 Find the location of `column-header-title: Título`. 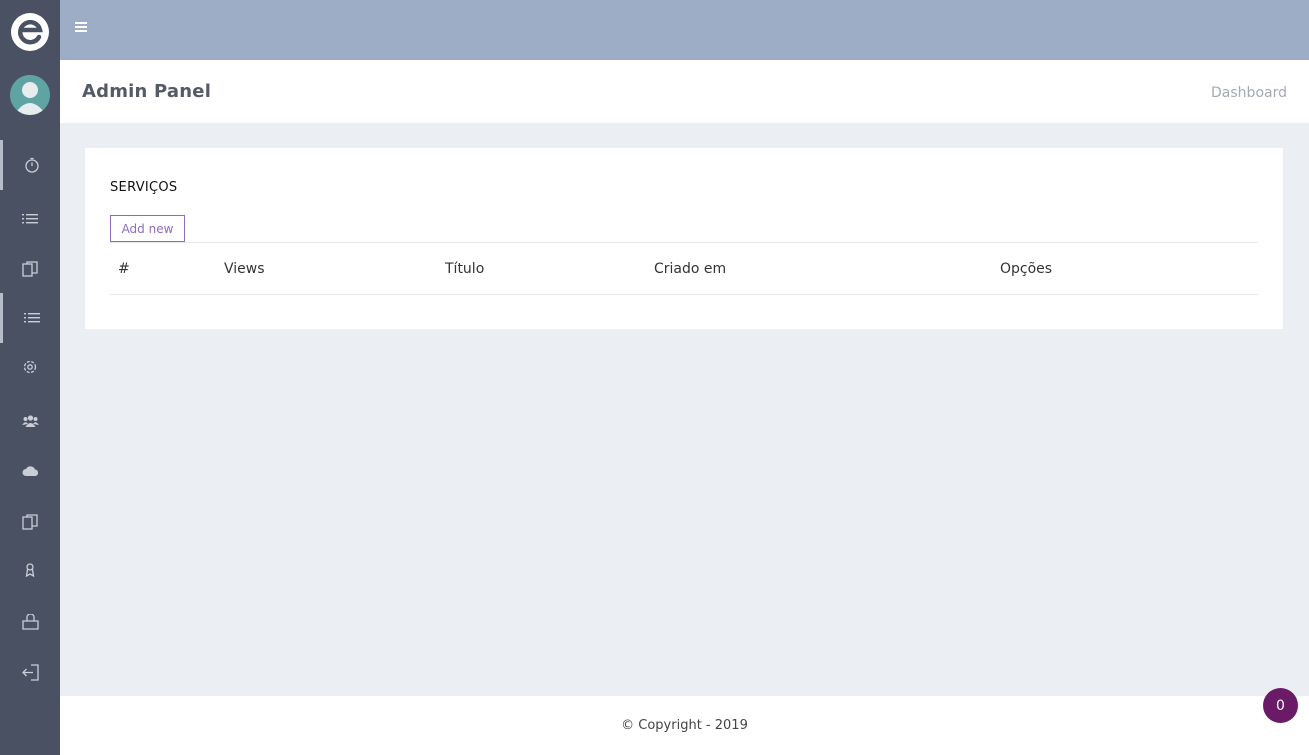

column-header-title: Título is located at coordinates (541, 268).